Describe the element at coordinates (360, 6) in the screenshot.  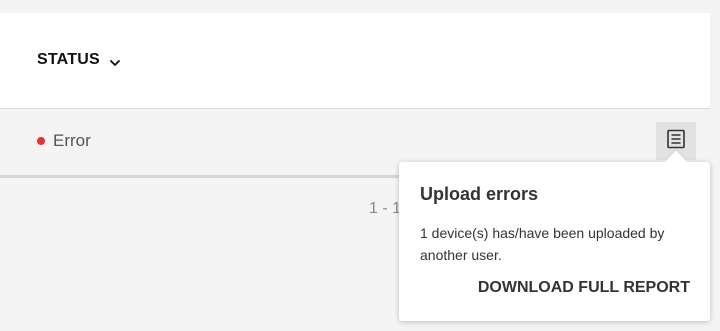
I see `top-band` at that location.